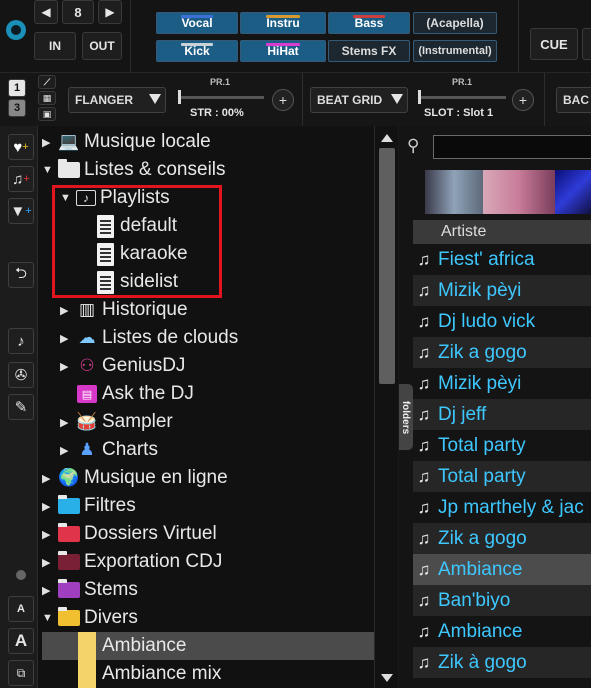  What do you see at coordinates (78, 12) in the screenshot?
I see `loop-counter: 8` at bounding box center [78, 12].